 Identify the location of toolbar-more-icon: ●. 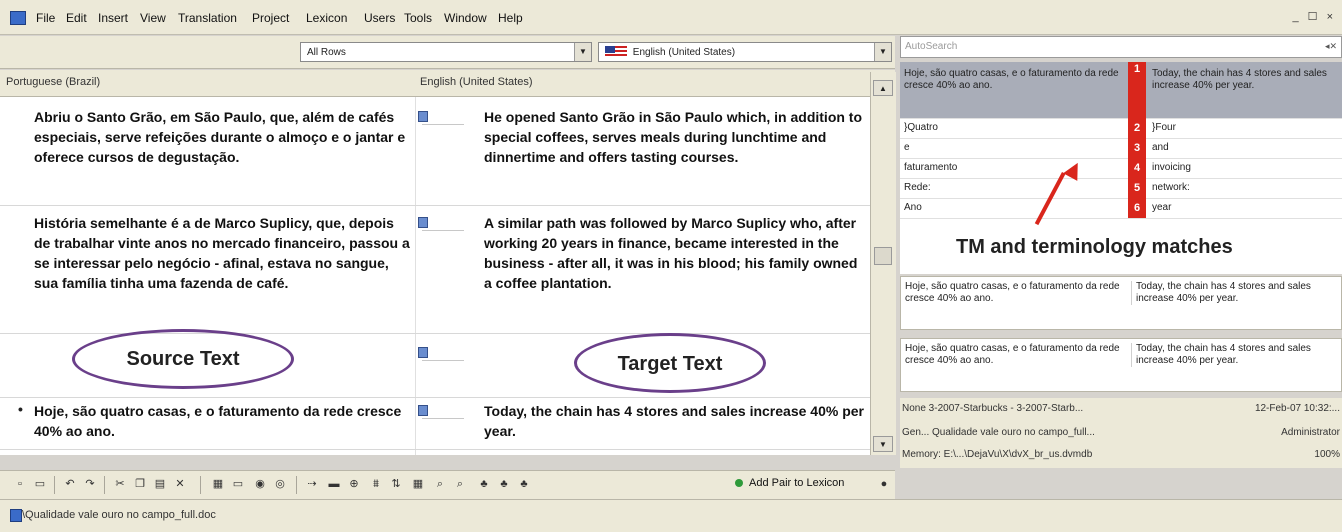
(884, 484).